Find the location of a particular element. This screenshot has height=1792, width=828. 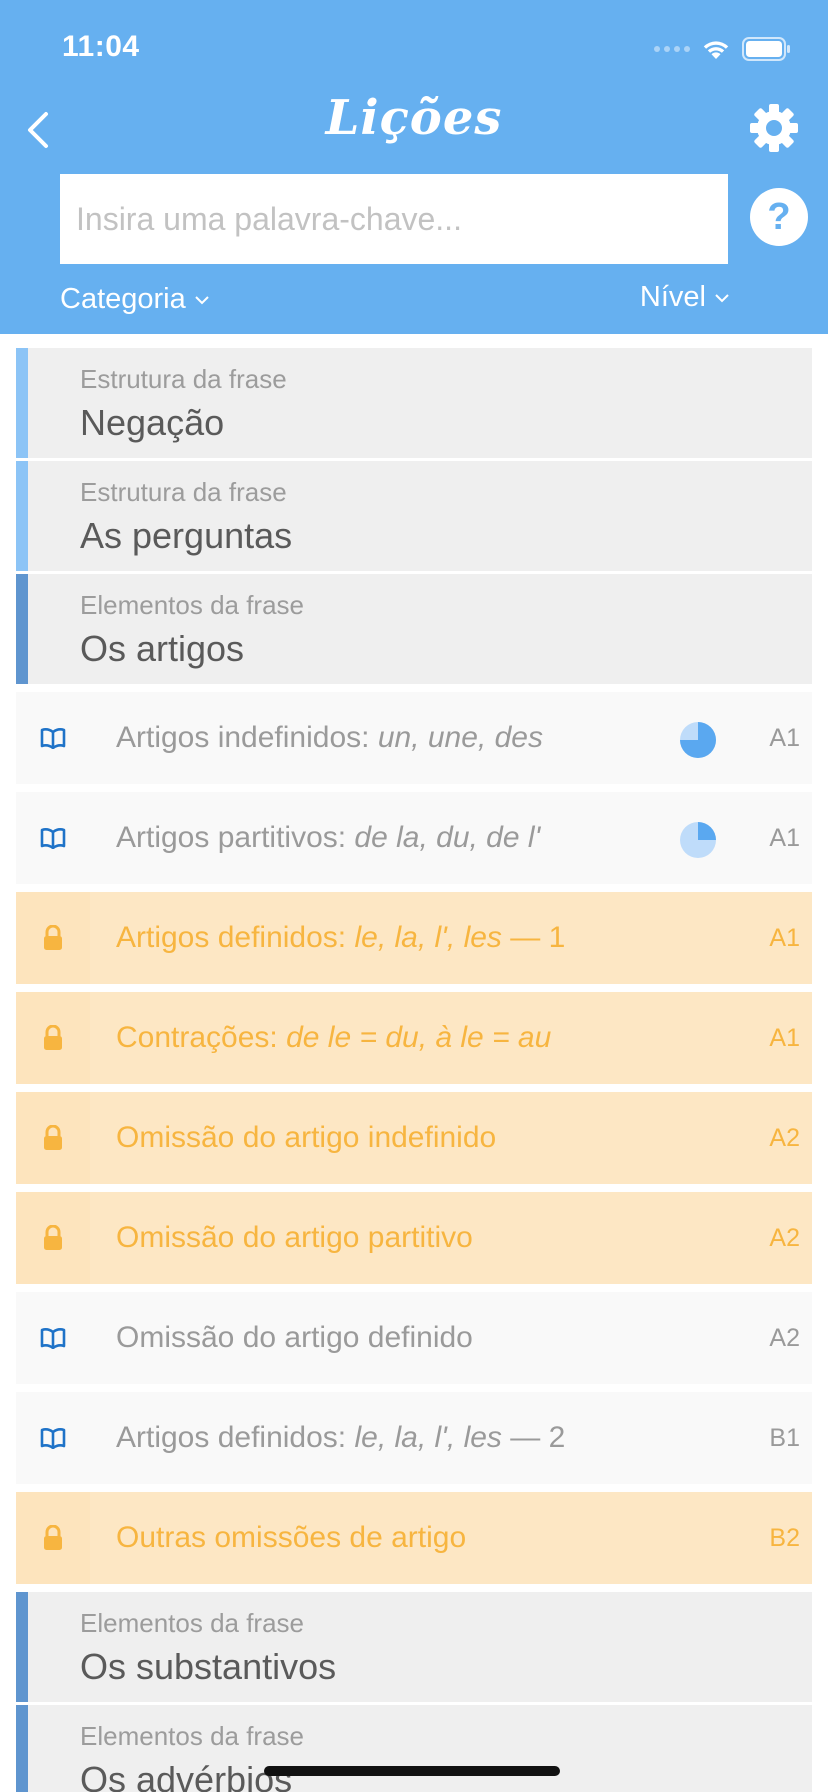

lesson-title: Contrações: de le = du, à le = au is located at coordinates (333, 1038).